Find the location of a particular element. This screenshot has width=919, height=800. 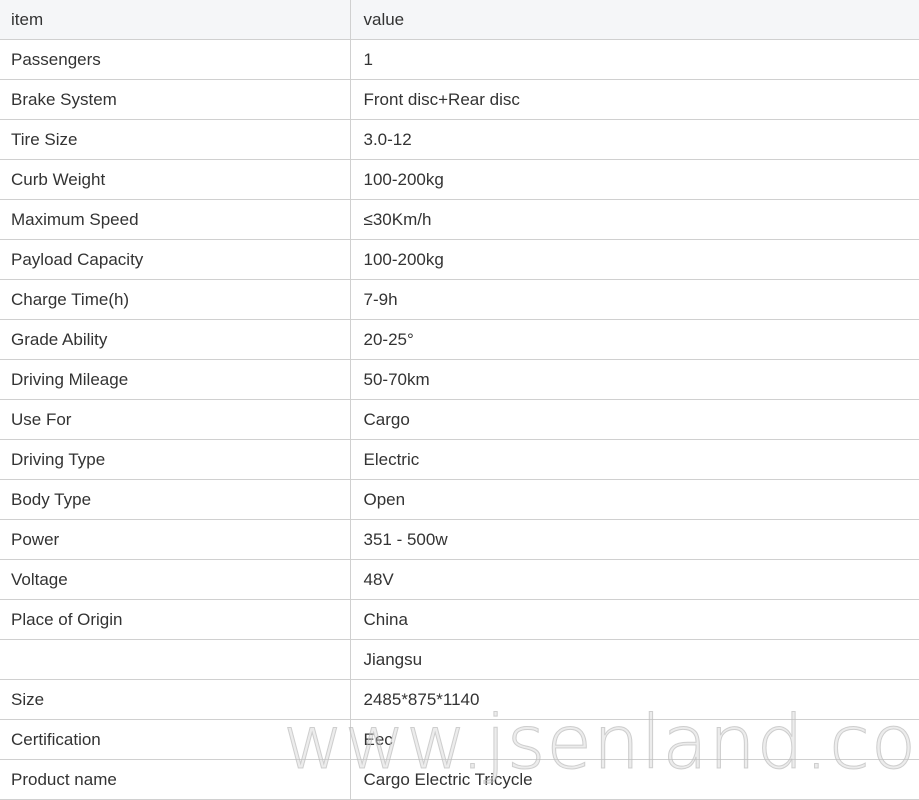

table-row: Power 351 - 500w is located at coordinates (459, 539).